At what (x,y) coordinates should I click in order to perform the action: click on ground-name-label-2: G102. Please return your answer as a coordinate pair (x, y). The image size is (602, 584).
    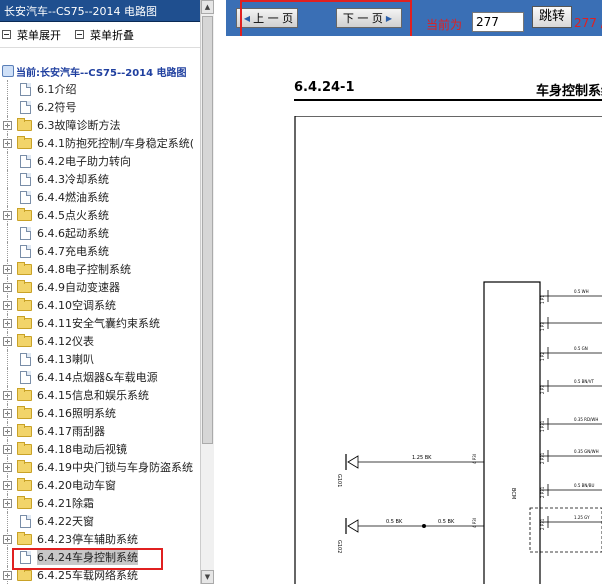
    Looking at the image, I should click on (339, 546).